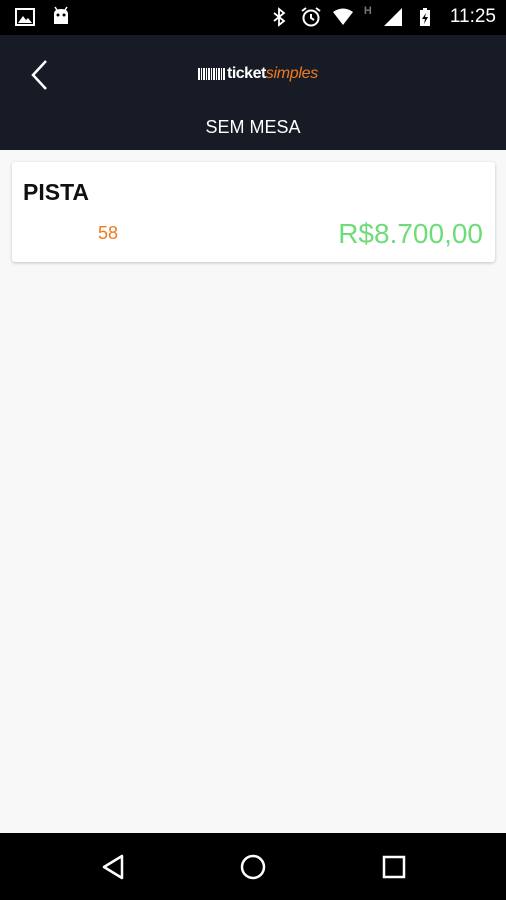  What do you see at coordinates (25, 17) in the screenshot?
I see `image-icon` at bounding box center [25, 17].